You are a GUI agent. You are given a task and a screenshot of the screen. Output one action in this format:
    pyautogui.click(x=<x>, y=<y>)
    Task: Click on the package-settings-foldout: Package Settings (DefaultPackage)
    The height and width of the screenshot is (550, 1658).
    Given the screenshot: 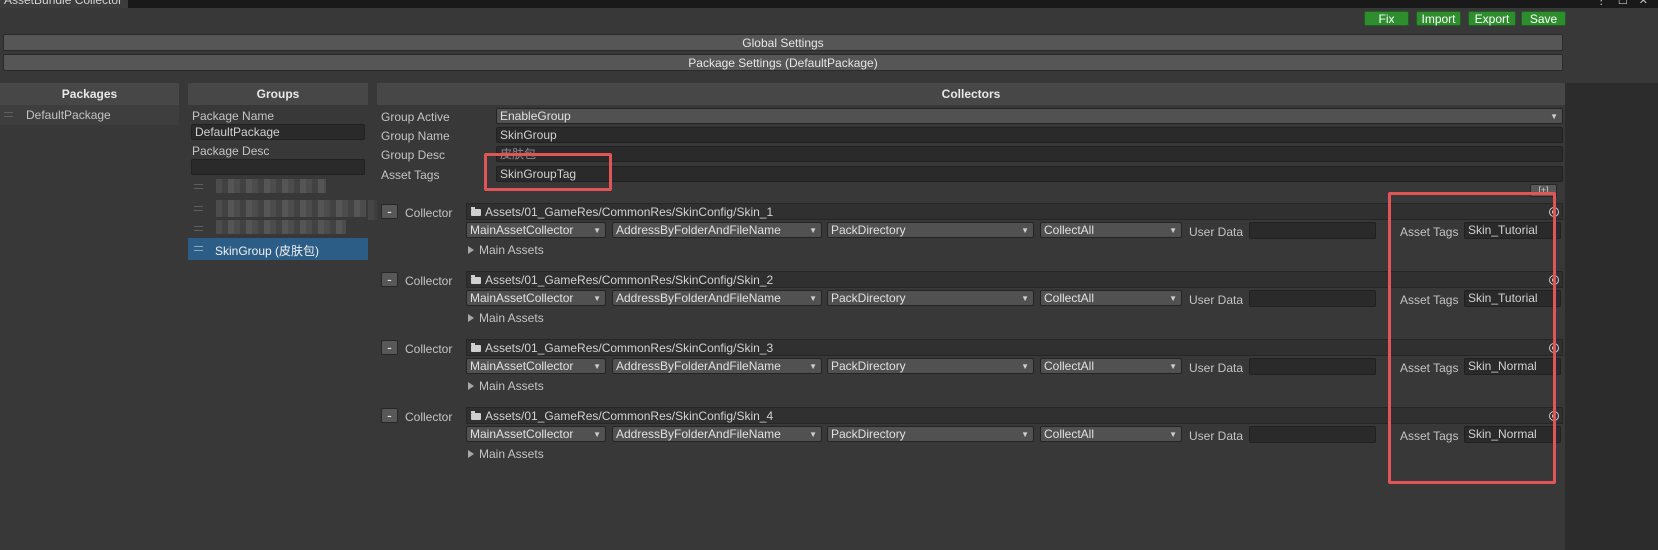 What is the action you would take?
    pyautogui.click(x=783, y=62)
    